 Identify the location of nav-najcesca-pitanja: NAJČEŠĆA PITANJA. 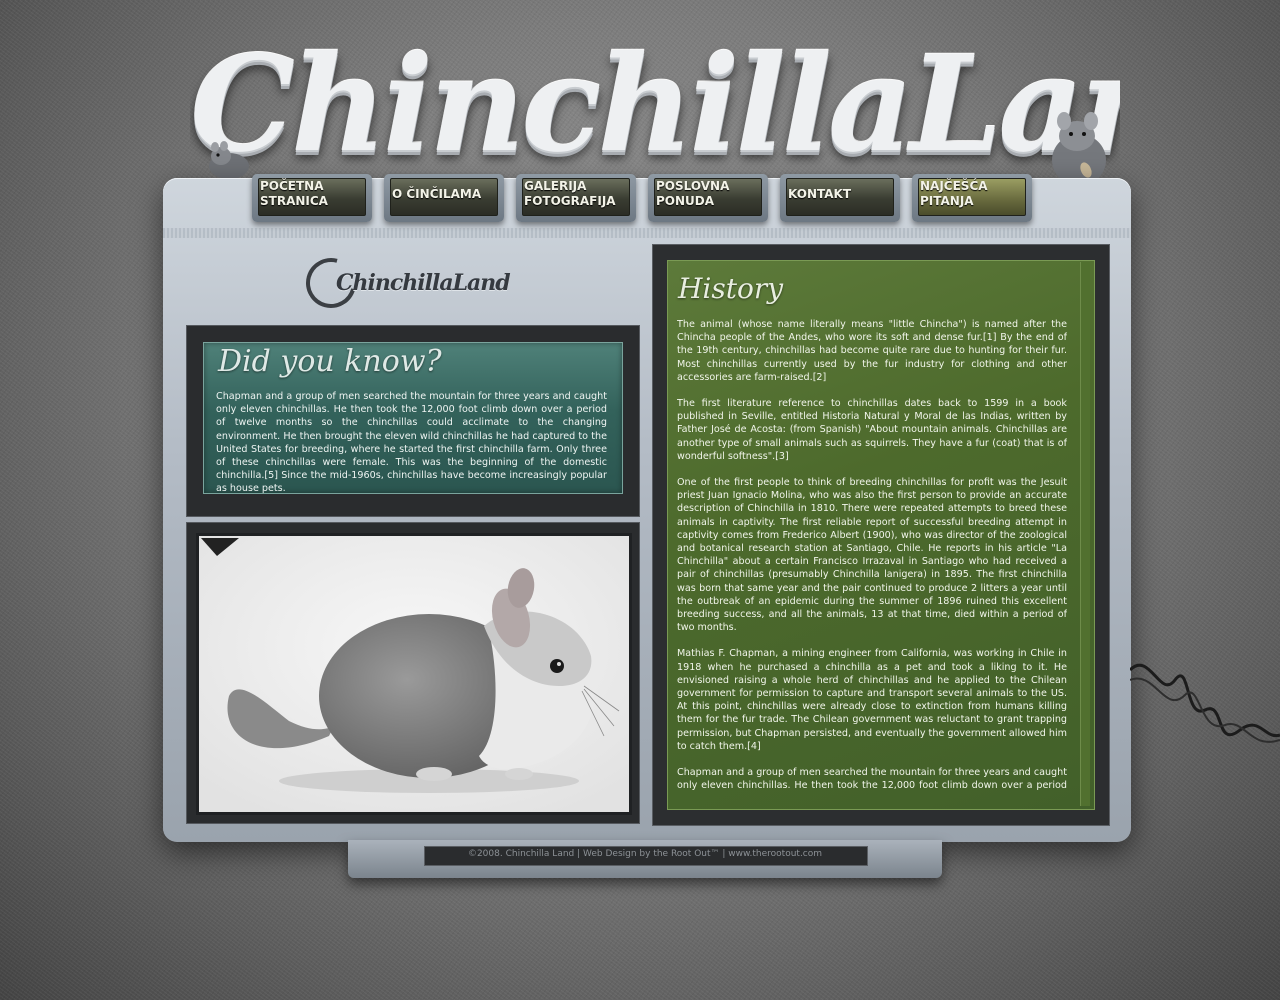
(972, 198).